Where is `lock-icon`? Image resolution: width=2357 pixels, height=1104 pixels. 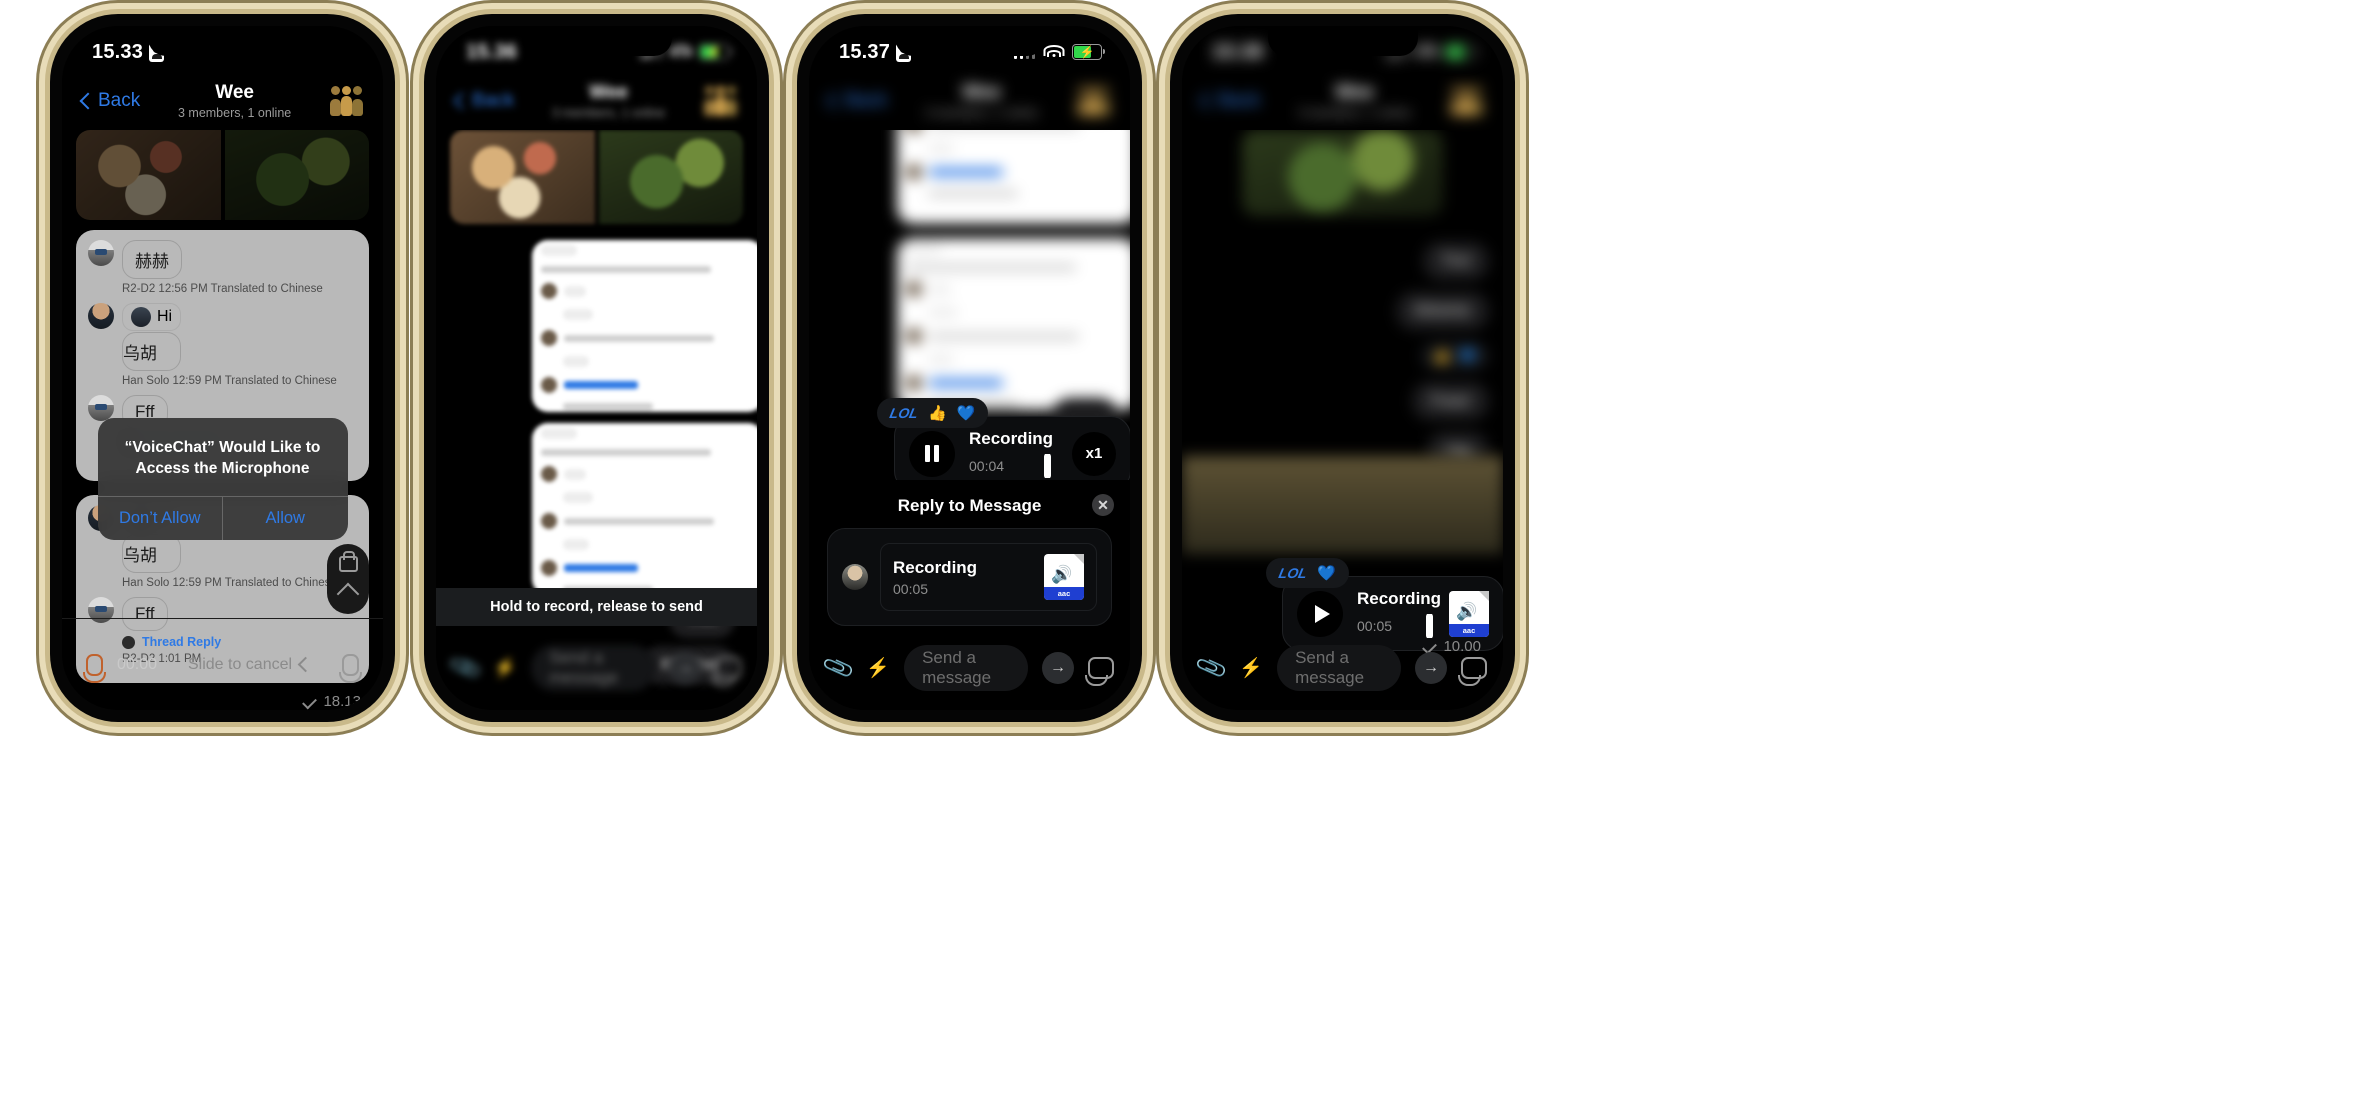 lock-icon is located at coordinates (348, 561).